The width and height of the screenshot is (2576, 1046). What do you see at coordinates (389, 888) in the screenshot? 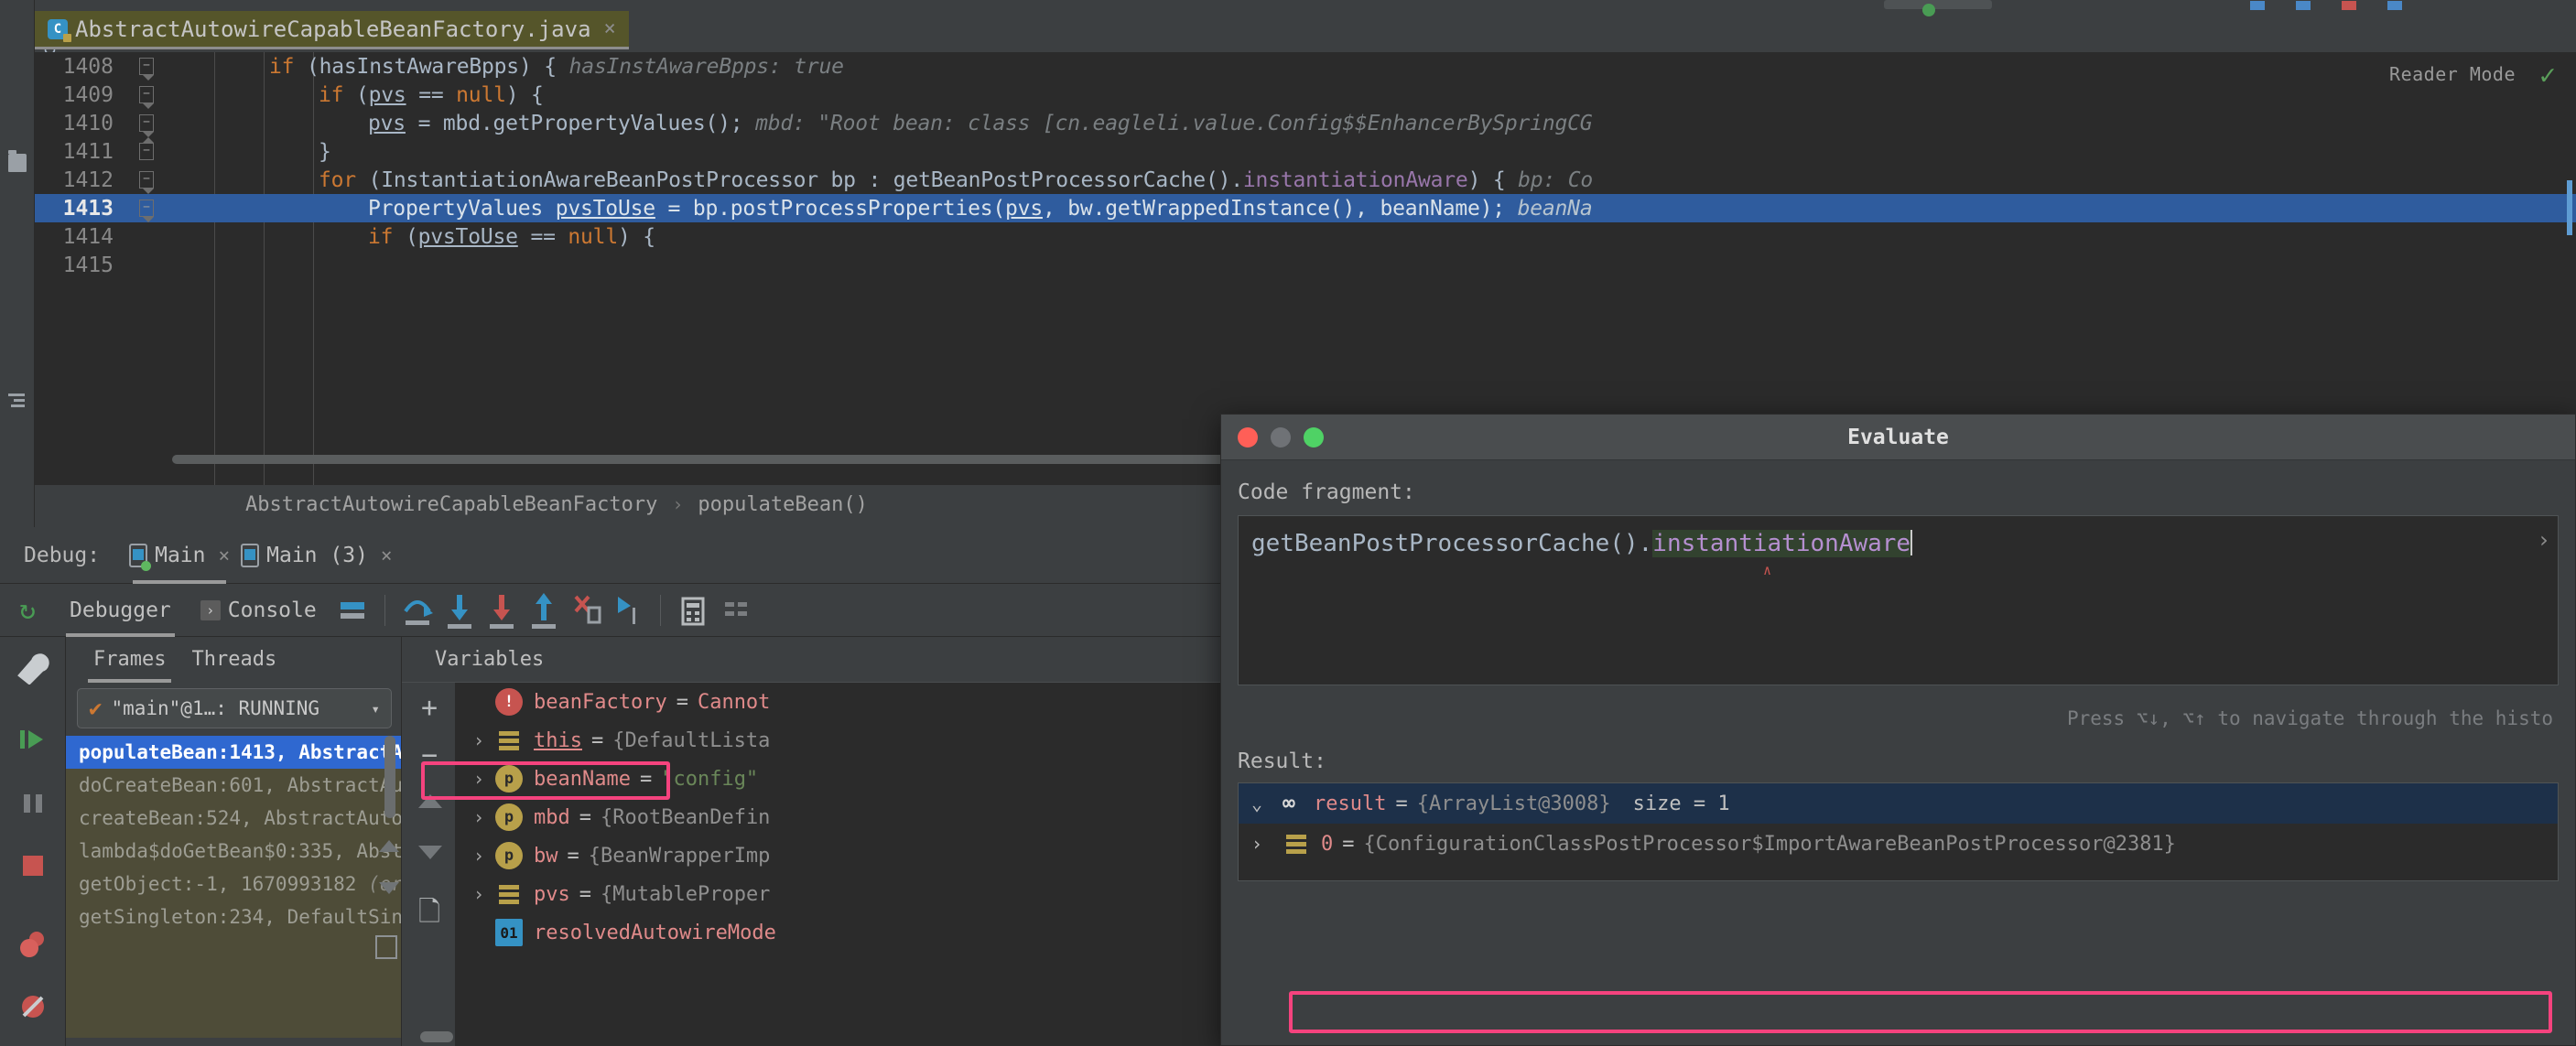
I see `frames-scroll-down-icon` at bounding box center [389, 888].